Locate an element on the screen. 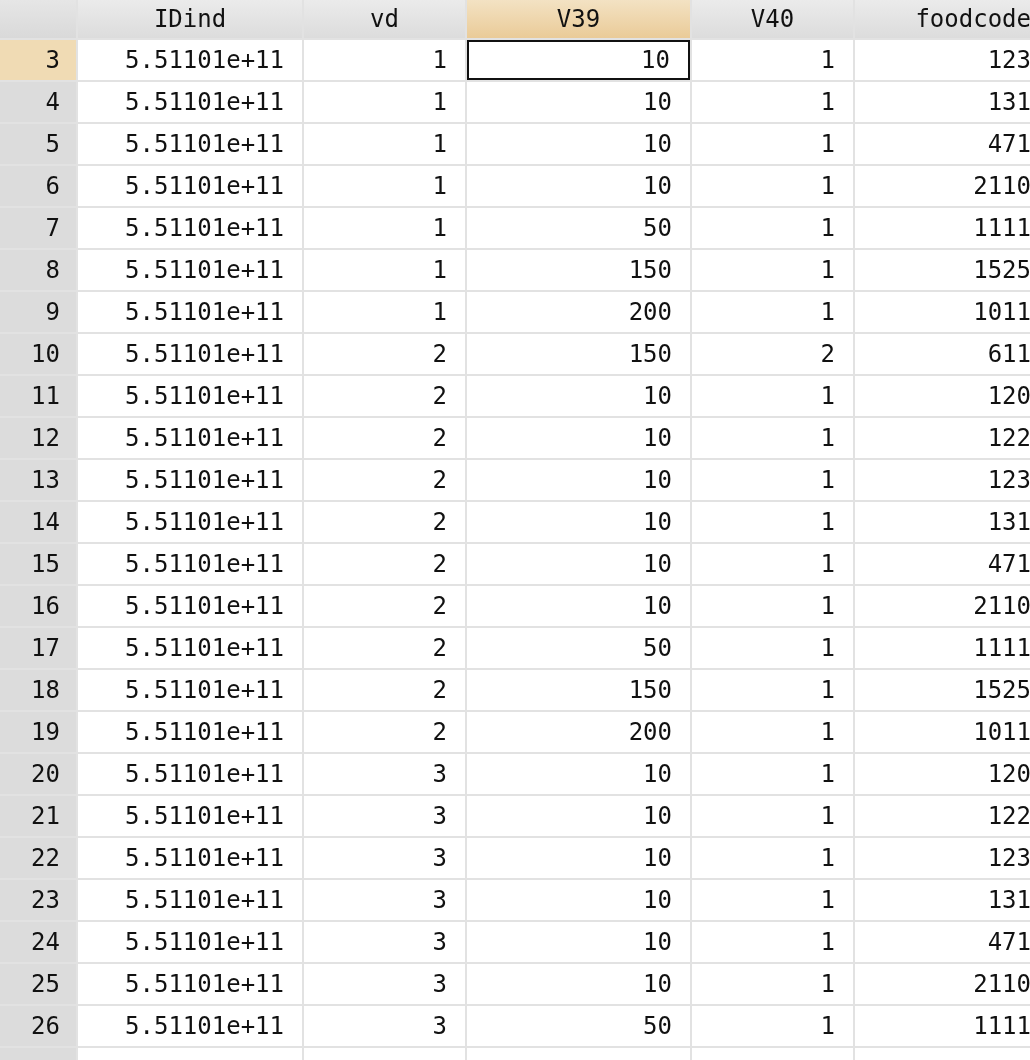  table-cell: 120 is located at coordinates (942, 774).